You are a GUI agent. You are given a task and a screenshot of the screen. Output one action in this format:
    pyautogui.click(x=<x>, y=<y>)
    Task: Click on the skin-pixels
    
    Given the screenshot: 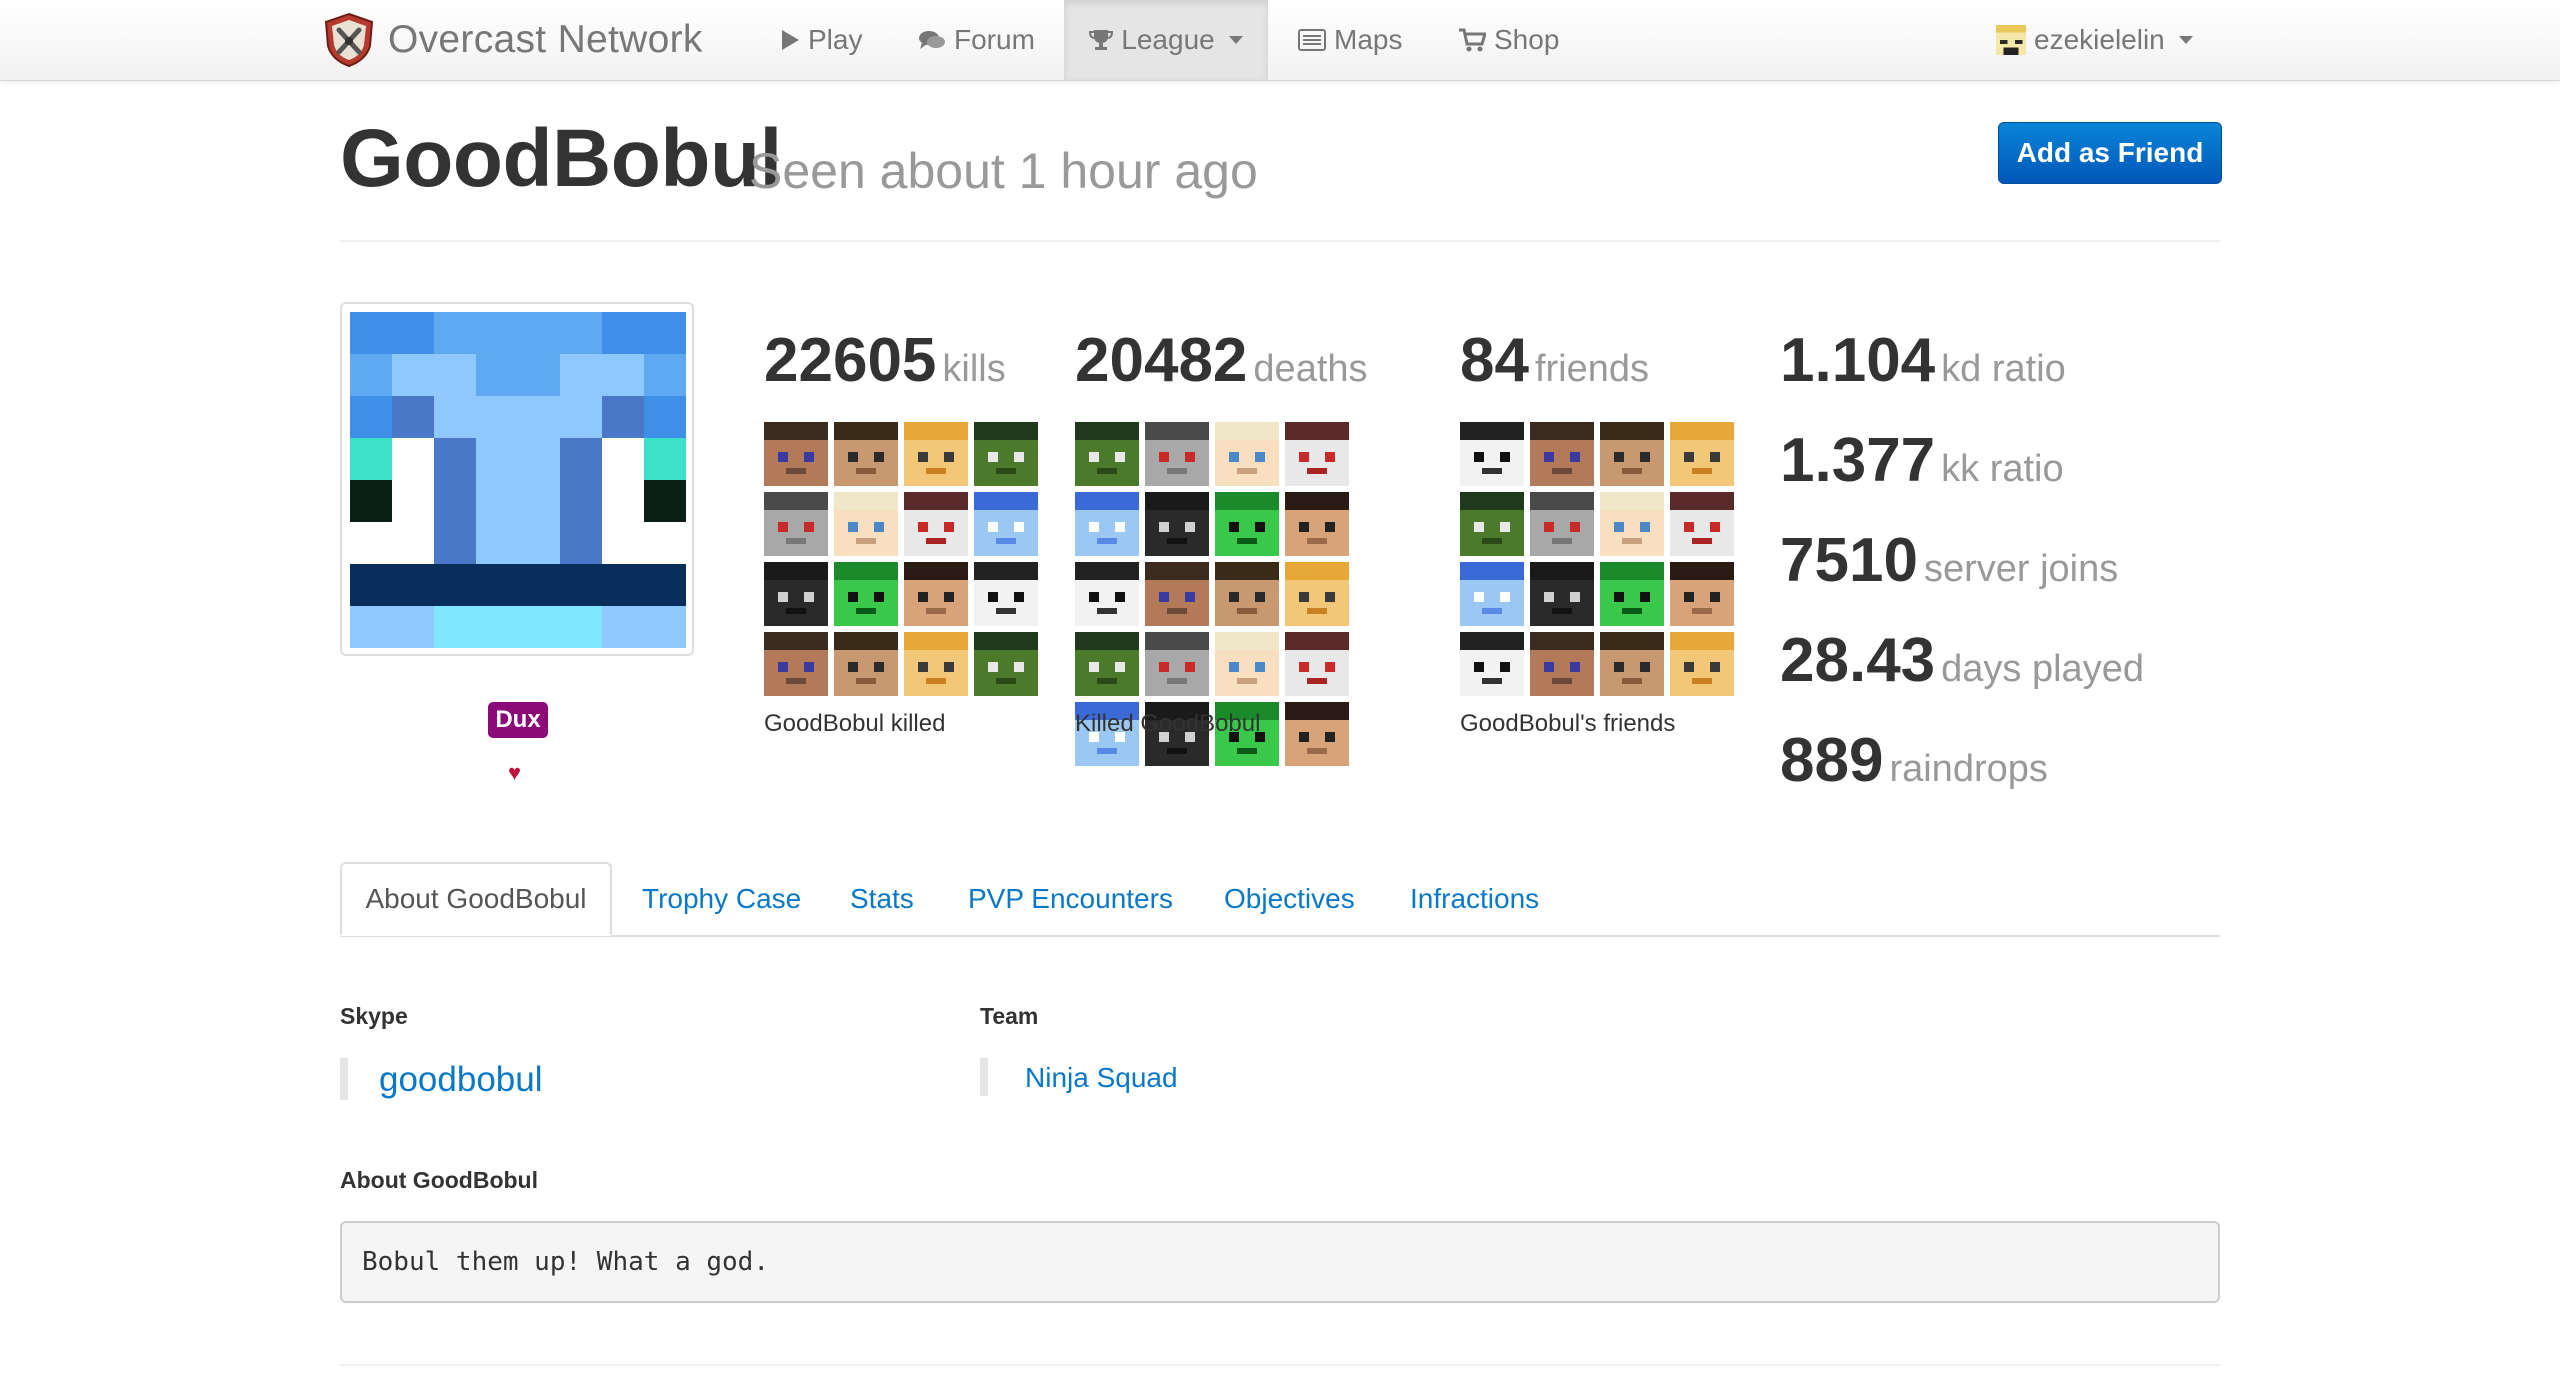 What is the action you would take?
    pyautogui.click(x=518, y=480)
    